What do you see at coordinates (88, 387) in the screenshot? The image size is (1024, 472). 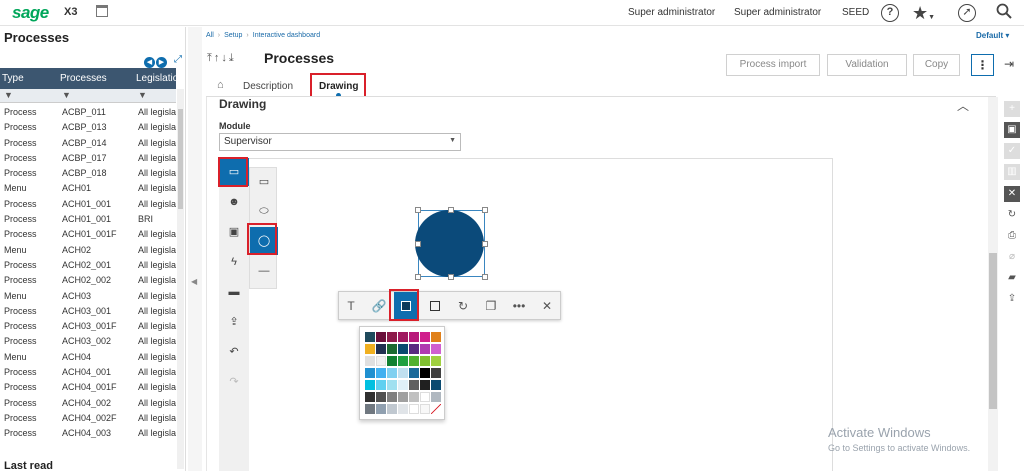 I see `table-row: Process ACH04_001F All legislat` at bounding box center [88, 387].